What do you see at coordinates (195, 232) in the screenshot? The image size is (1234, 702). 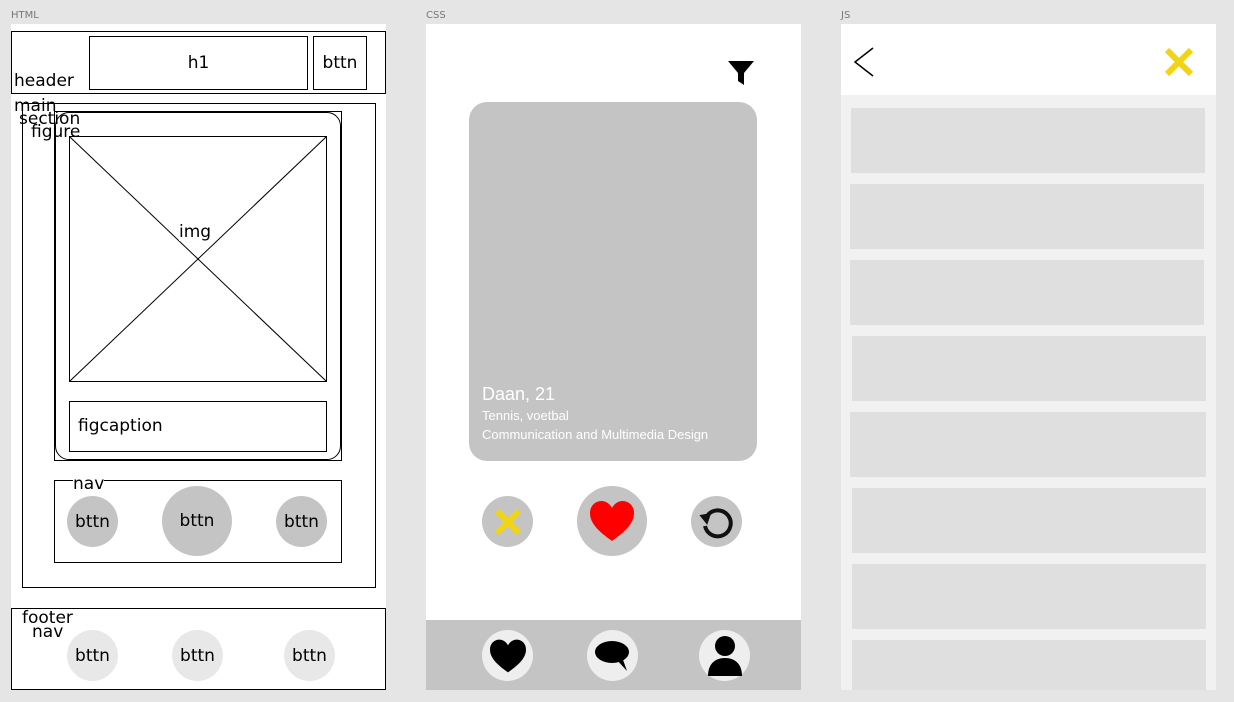 I see `wf-img-label: img` at bounding box center [195, 232].